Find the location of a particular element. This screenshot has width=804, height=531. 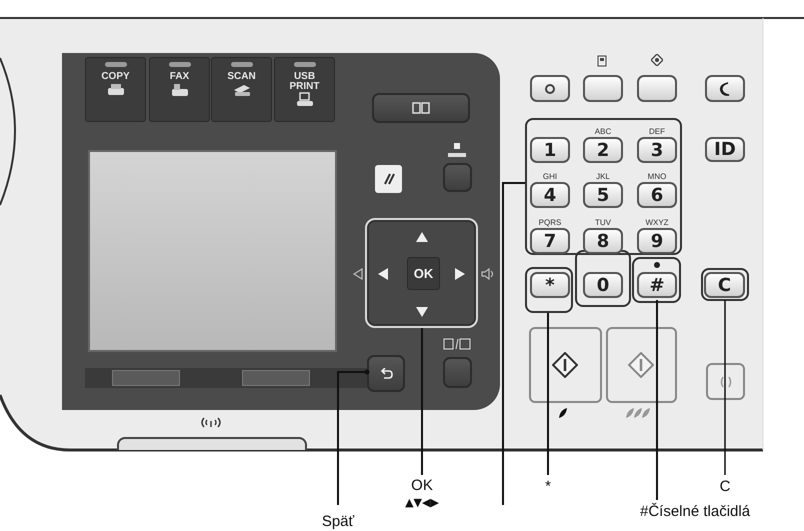

reset-button is located at coordinates (388, 179).